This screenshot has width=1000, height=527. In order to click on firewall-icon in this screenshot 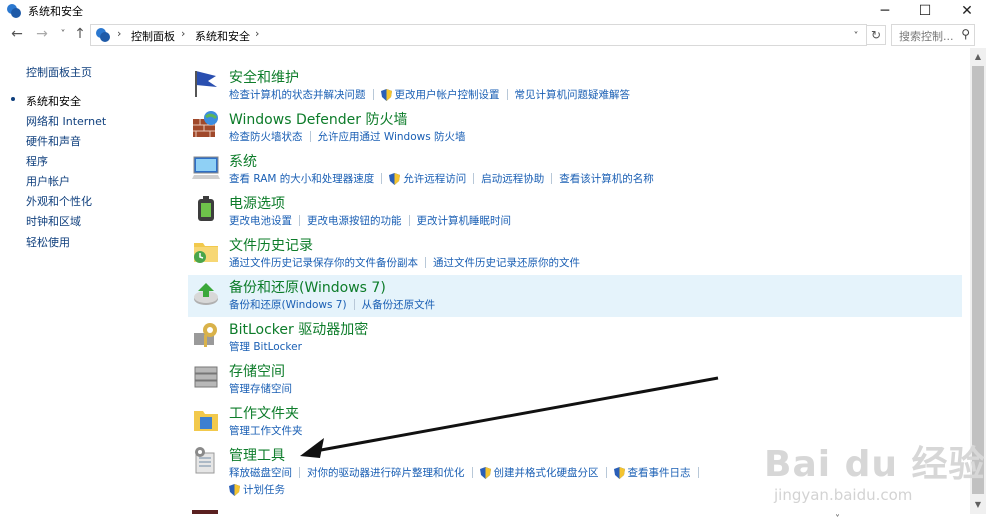, I will do `click(205, 124)`.